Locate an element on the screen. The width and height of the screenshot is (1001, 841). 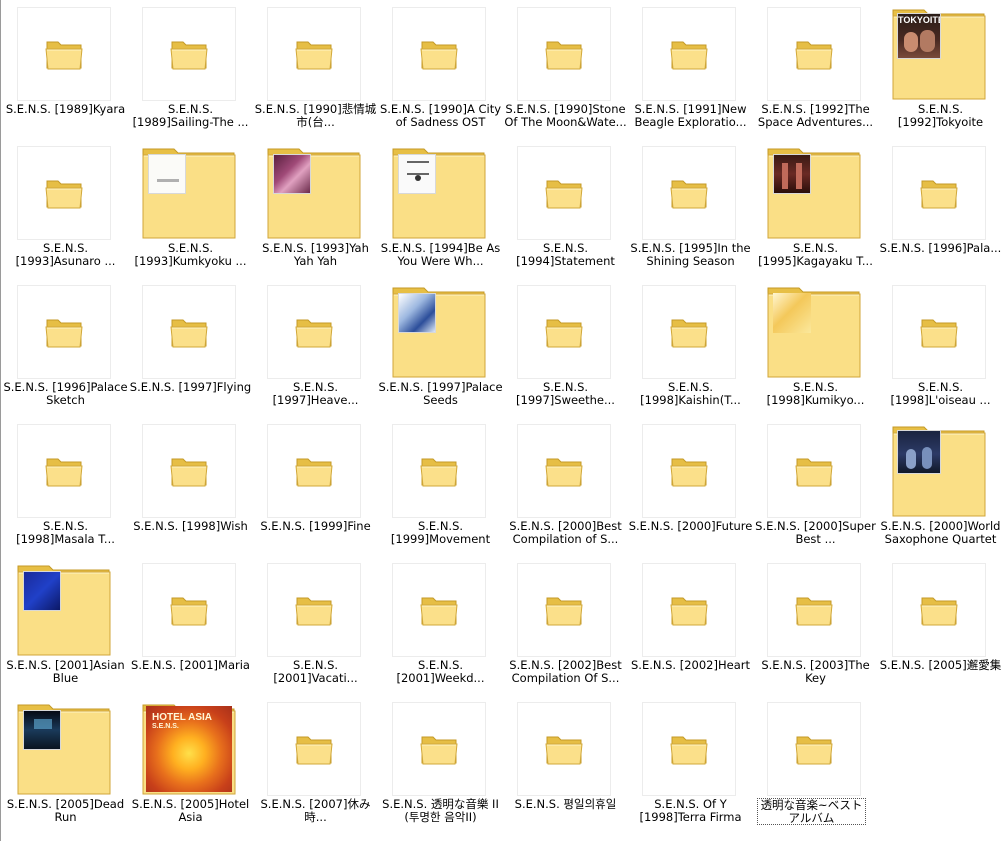
folder-thumbnail: TOKYOITE is located at coordinates (939, 54).